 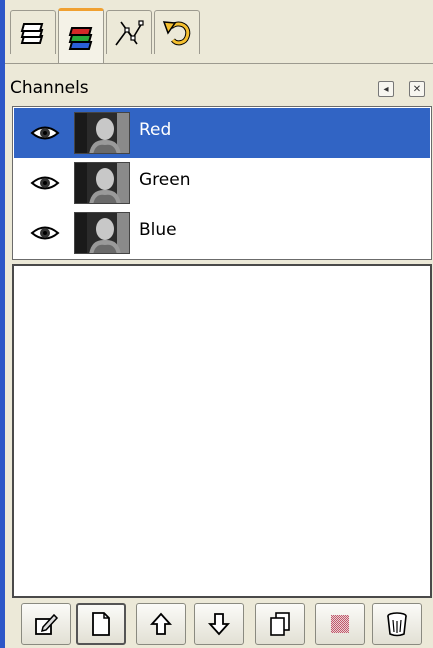 What do you see at coordinates (222, 133) in the screenshot?
I see `channel-row-red: Red` at bounding box center [222, 133].